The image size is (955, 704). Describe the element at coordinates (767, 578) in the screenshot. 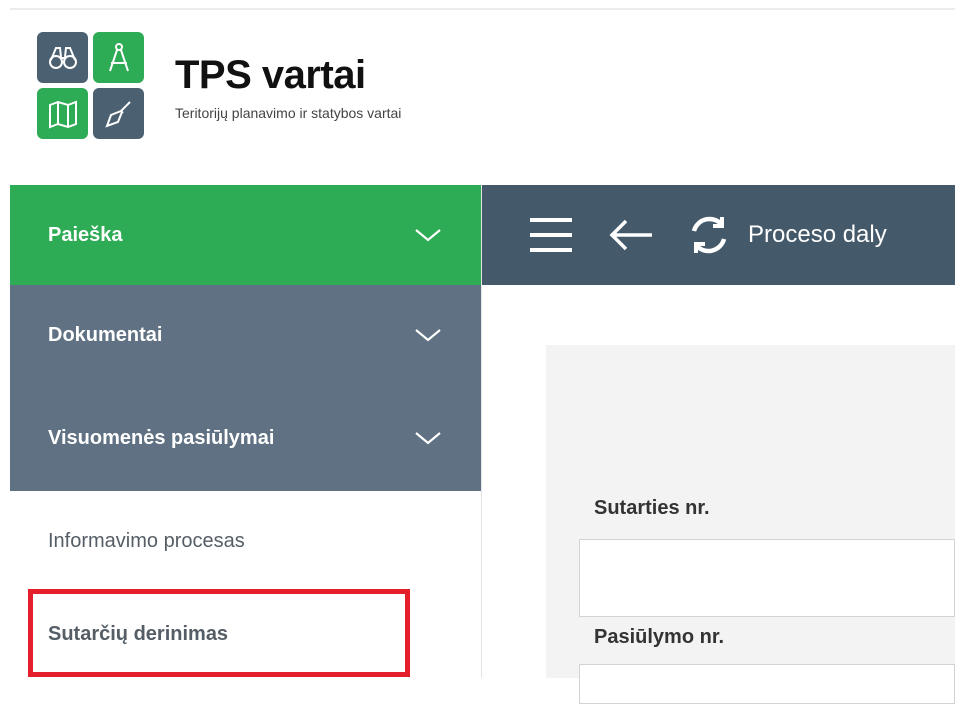

I see `contract-number-input` at that location.